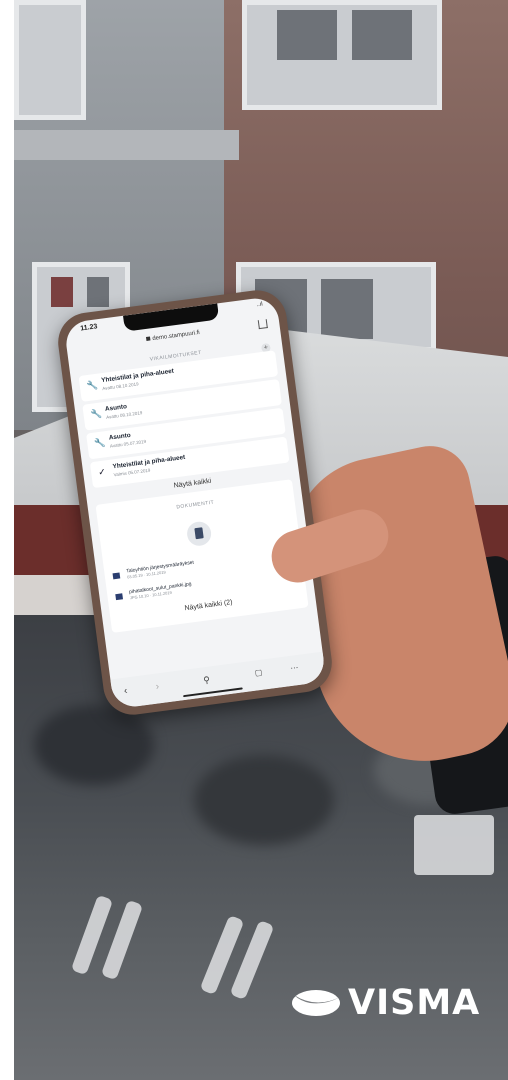 This screenshot has width=508, height=1080. Describe the element at coordinates (207, 681) in the screenshot. I see `search-icon: ⚲` at that location.